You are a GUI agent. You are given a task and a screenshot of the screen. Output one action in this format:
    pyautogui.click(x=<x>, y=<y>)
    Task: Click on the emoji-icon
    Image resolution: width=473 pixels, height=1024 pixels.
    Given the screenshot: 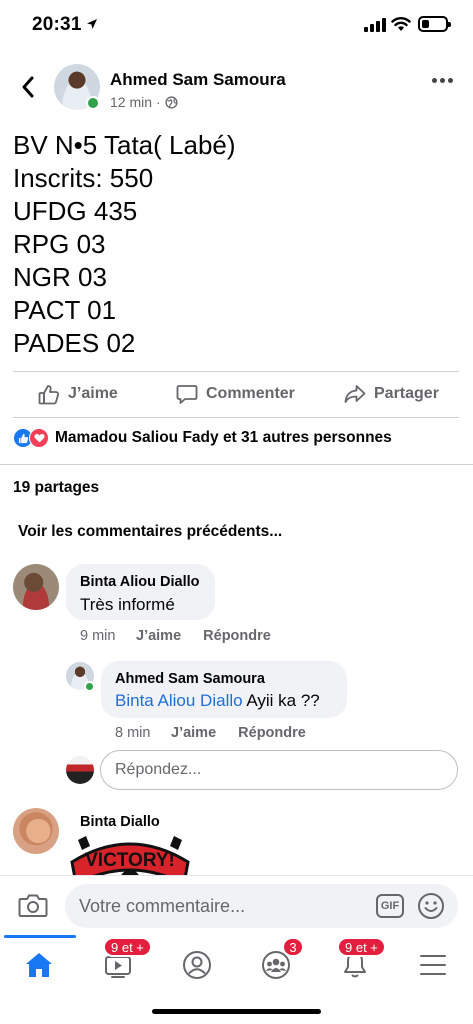 What is the action you would take?
    pyautogui.click(x=431, y=906)
    